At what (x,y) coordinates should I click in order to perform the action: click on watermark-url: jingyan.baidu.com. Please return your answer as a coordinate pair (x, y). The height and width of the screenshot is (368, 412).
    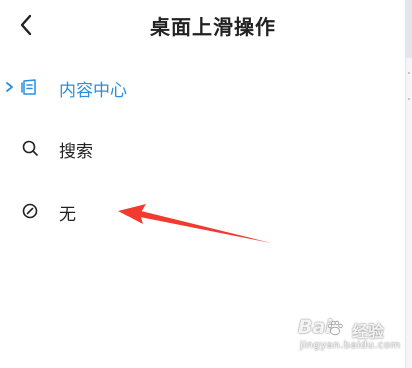
    Looking at the image, I should click on (350, 345).